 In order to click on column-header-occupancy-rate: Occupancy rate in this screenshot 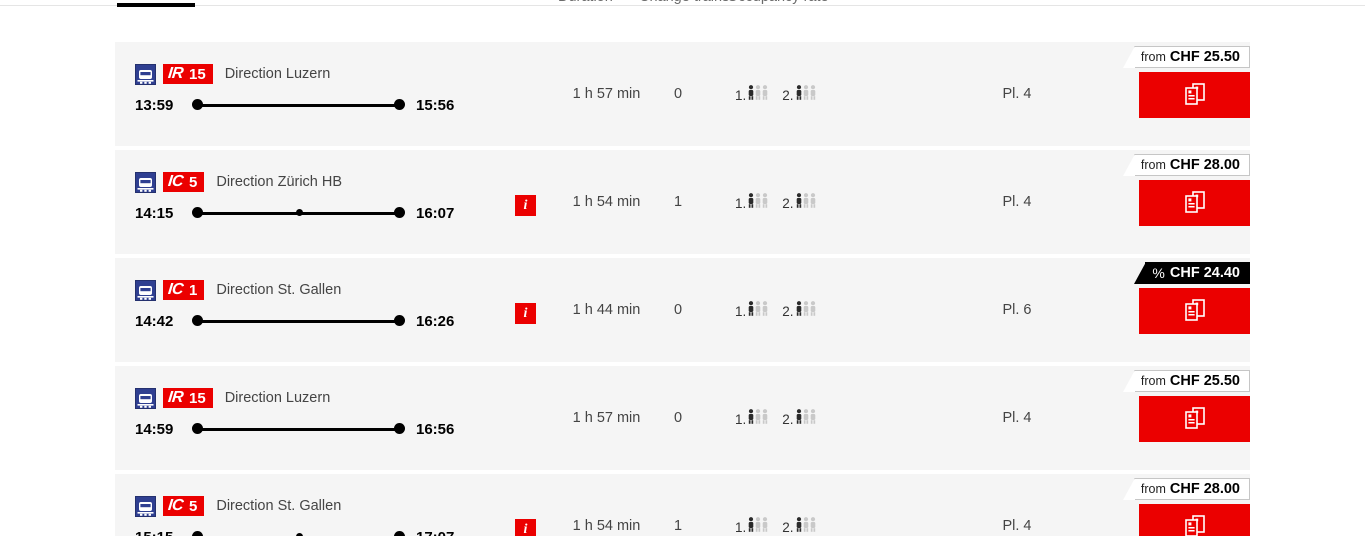, I will do `click(778, 4)`.